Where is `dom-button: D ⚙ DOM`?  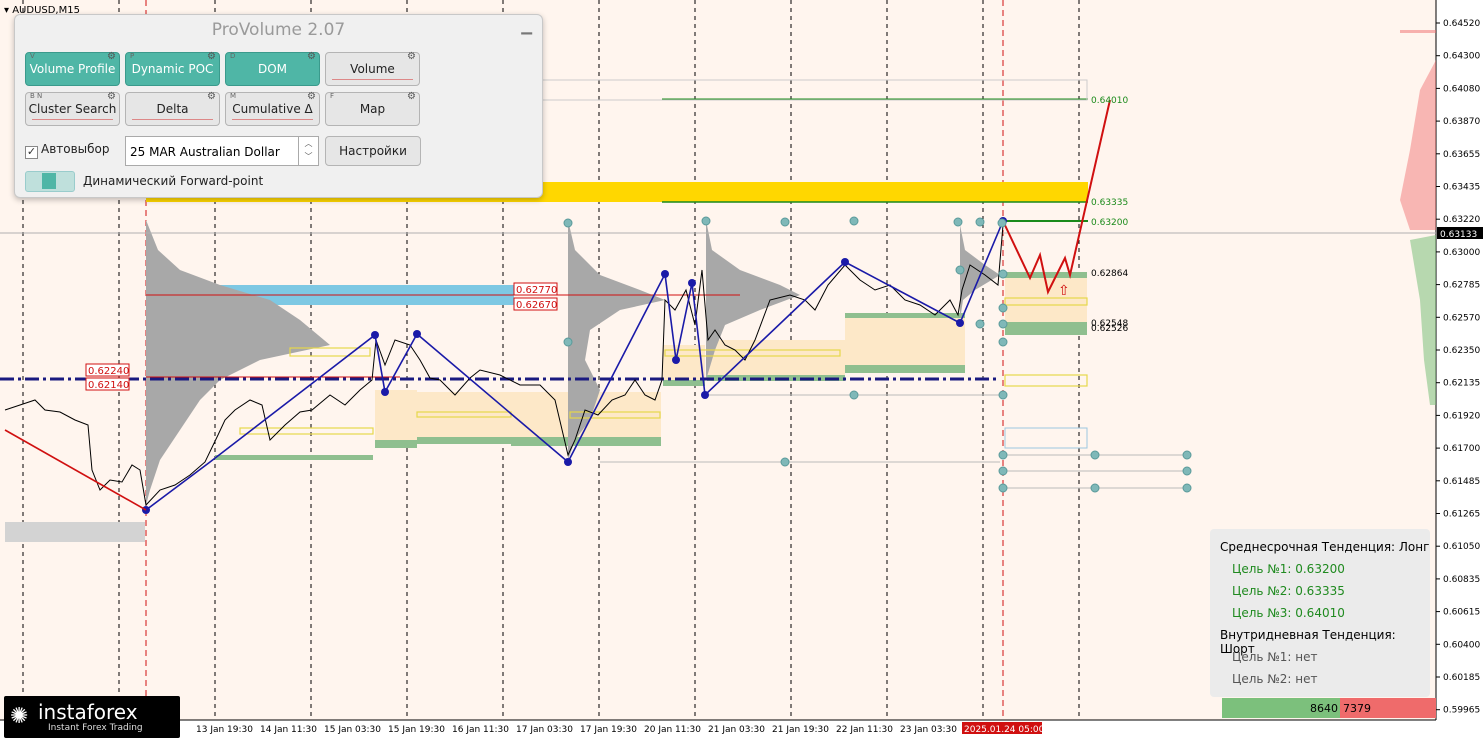
dom-button: D ⚙ DOM is located at coordinates (272, 68).